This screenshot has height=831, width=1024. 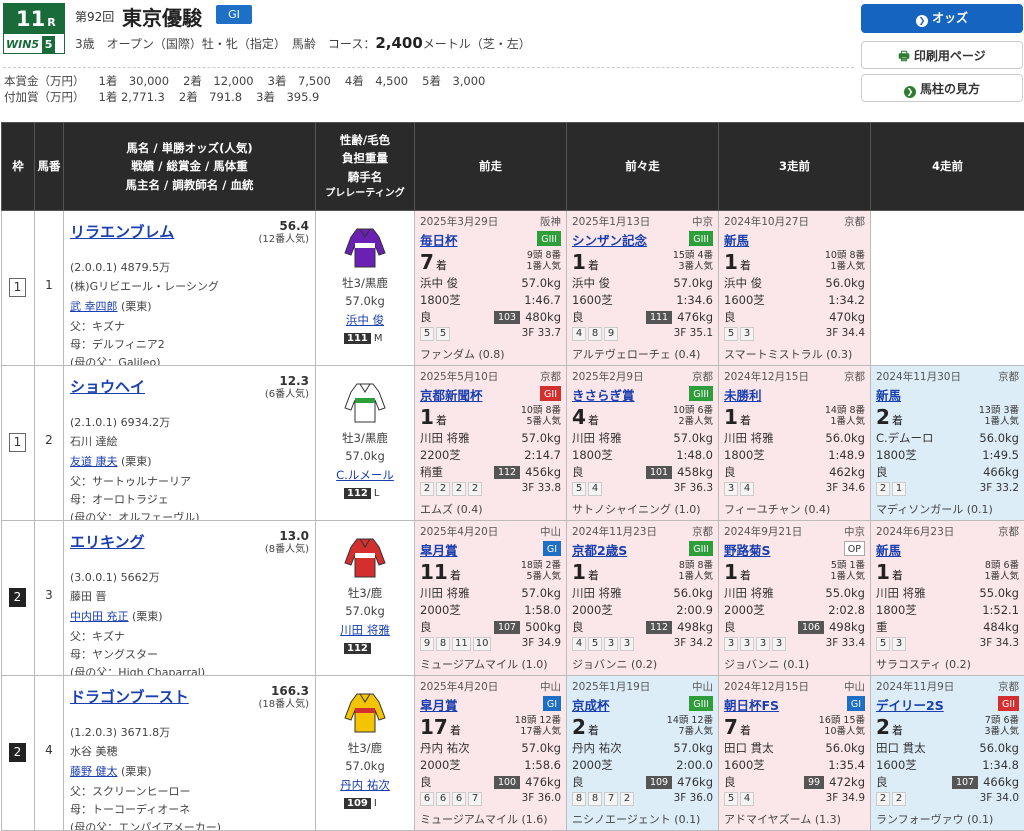 What do you see at coordinates (921, 21) in the screenshot?
I see `chevron-right-icon: ❯` at bounding box center [921, 21].